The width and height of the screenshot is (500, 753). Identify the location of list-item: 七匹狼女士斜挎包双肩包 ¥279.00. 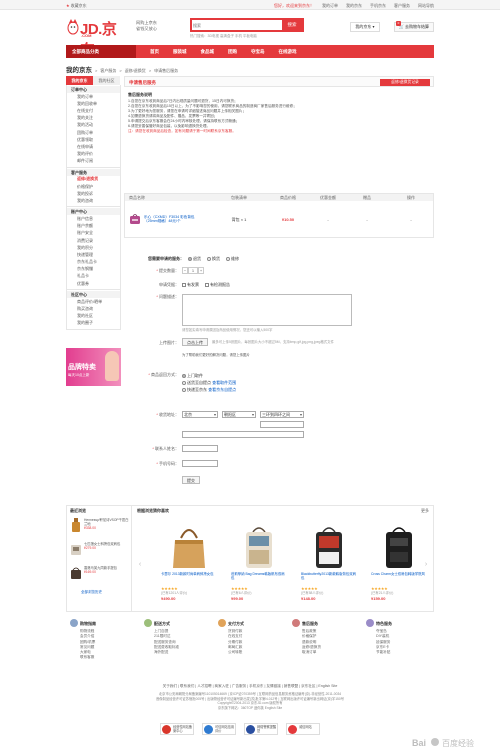
(100, 549).